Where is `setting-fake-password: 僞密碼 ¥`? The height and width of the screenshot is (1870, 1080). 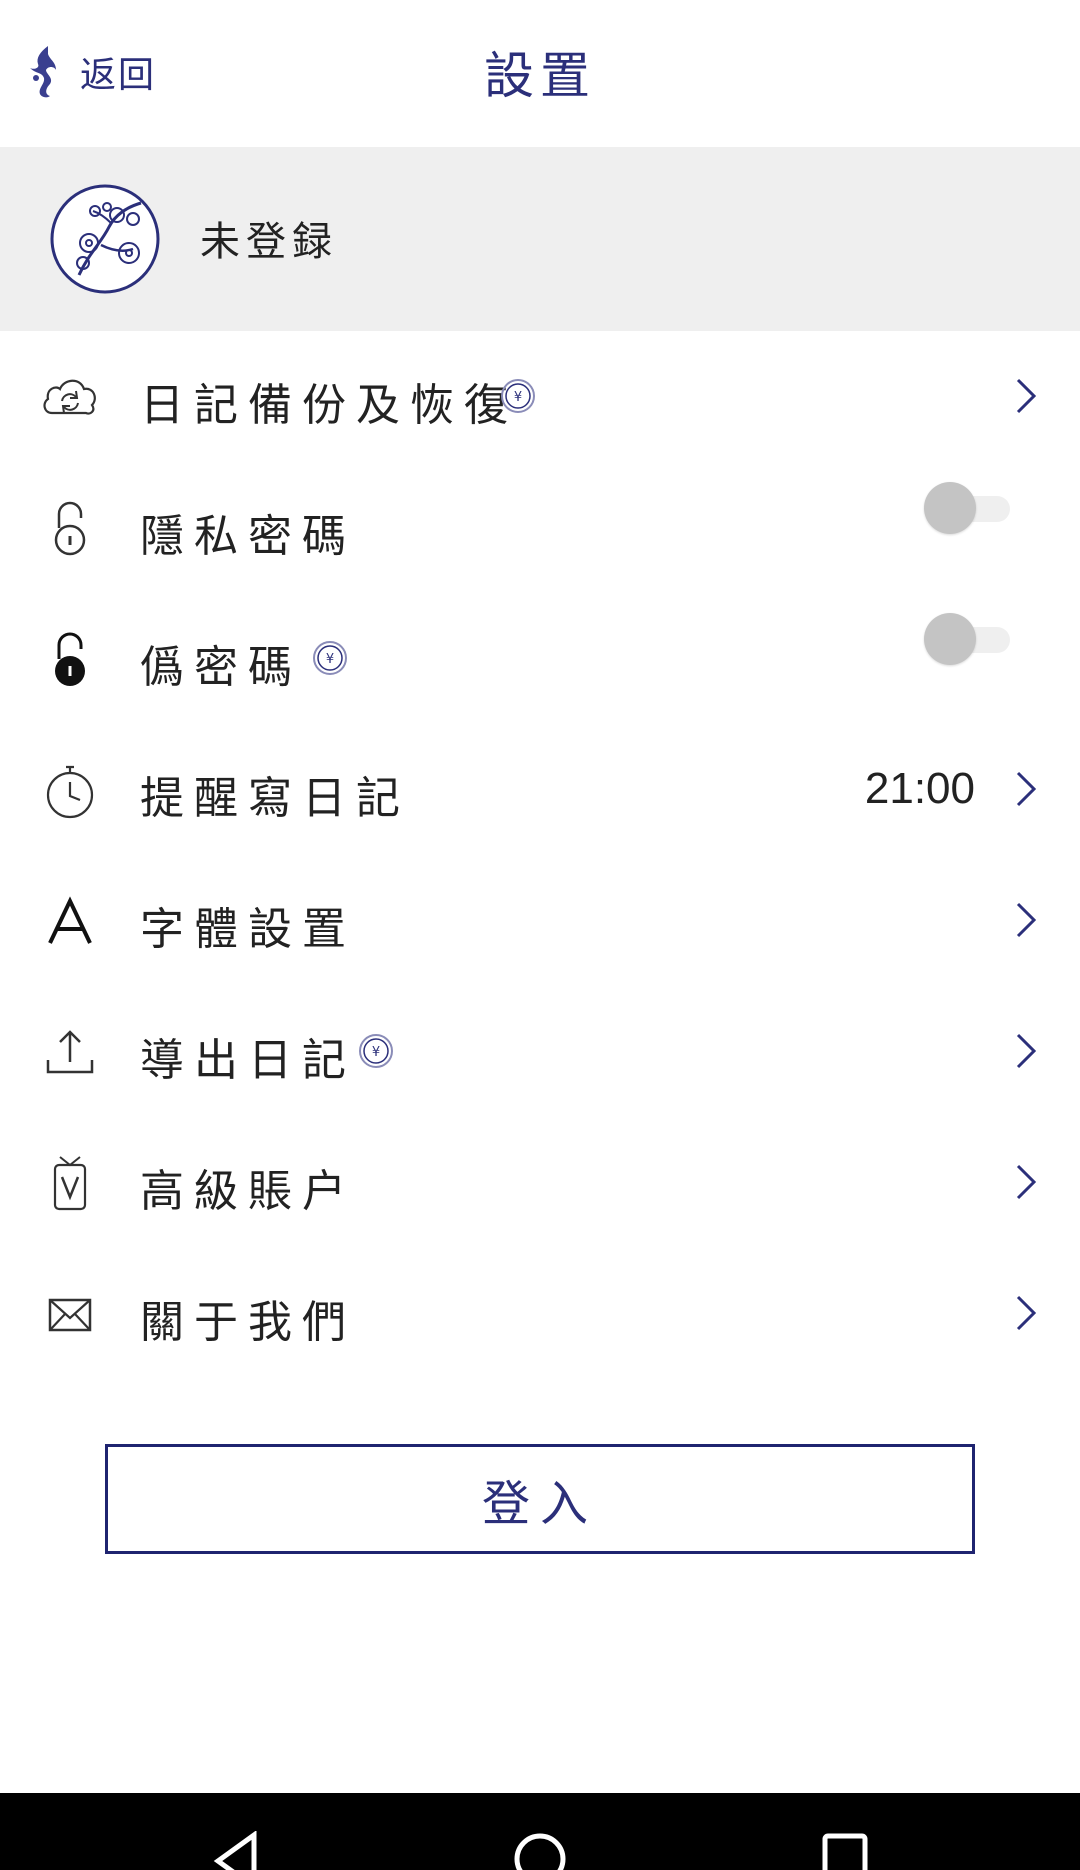
setting-fake-password: 僞密碼 ¥ is located at coordinates (540, 658).